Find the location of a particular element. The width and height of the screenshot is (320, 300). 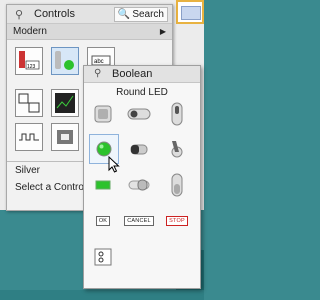

graph-palette-icon is located at coordinates (65, 103).